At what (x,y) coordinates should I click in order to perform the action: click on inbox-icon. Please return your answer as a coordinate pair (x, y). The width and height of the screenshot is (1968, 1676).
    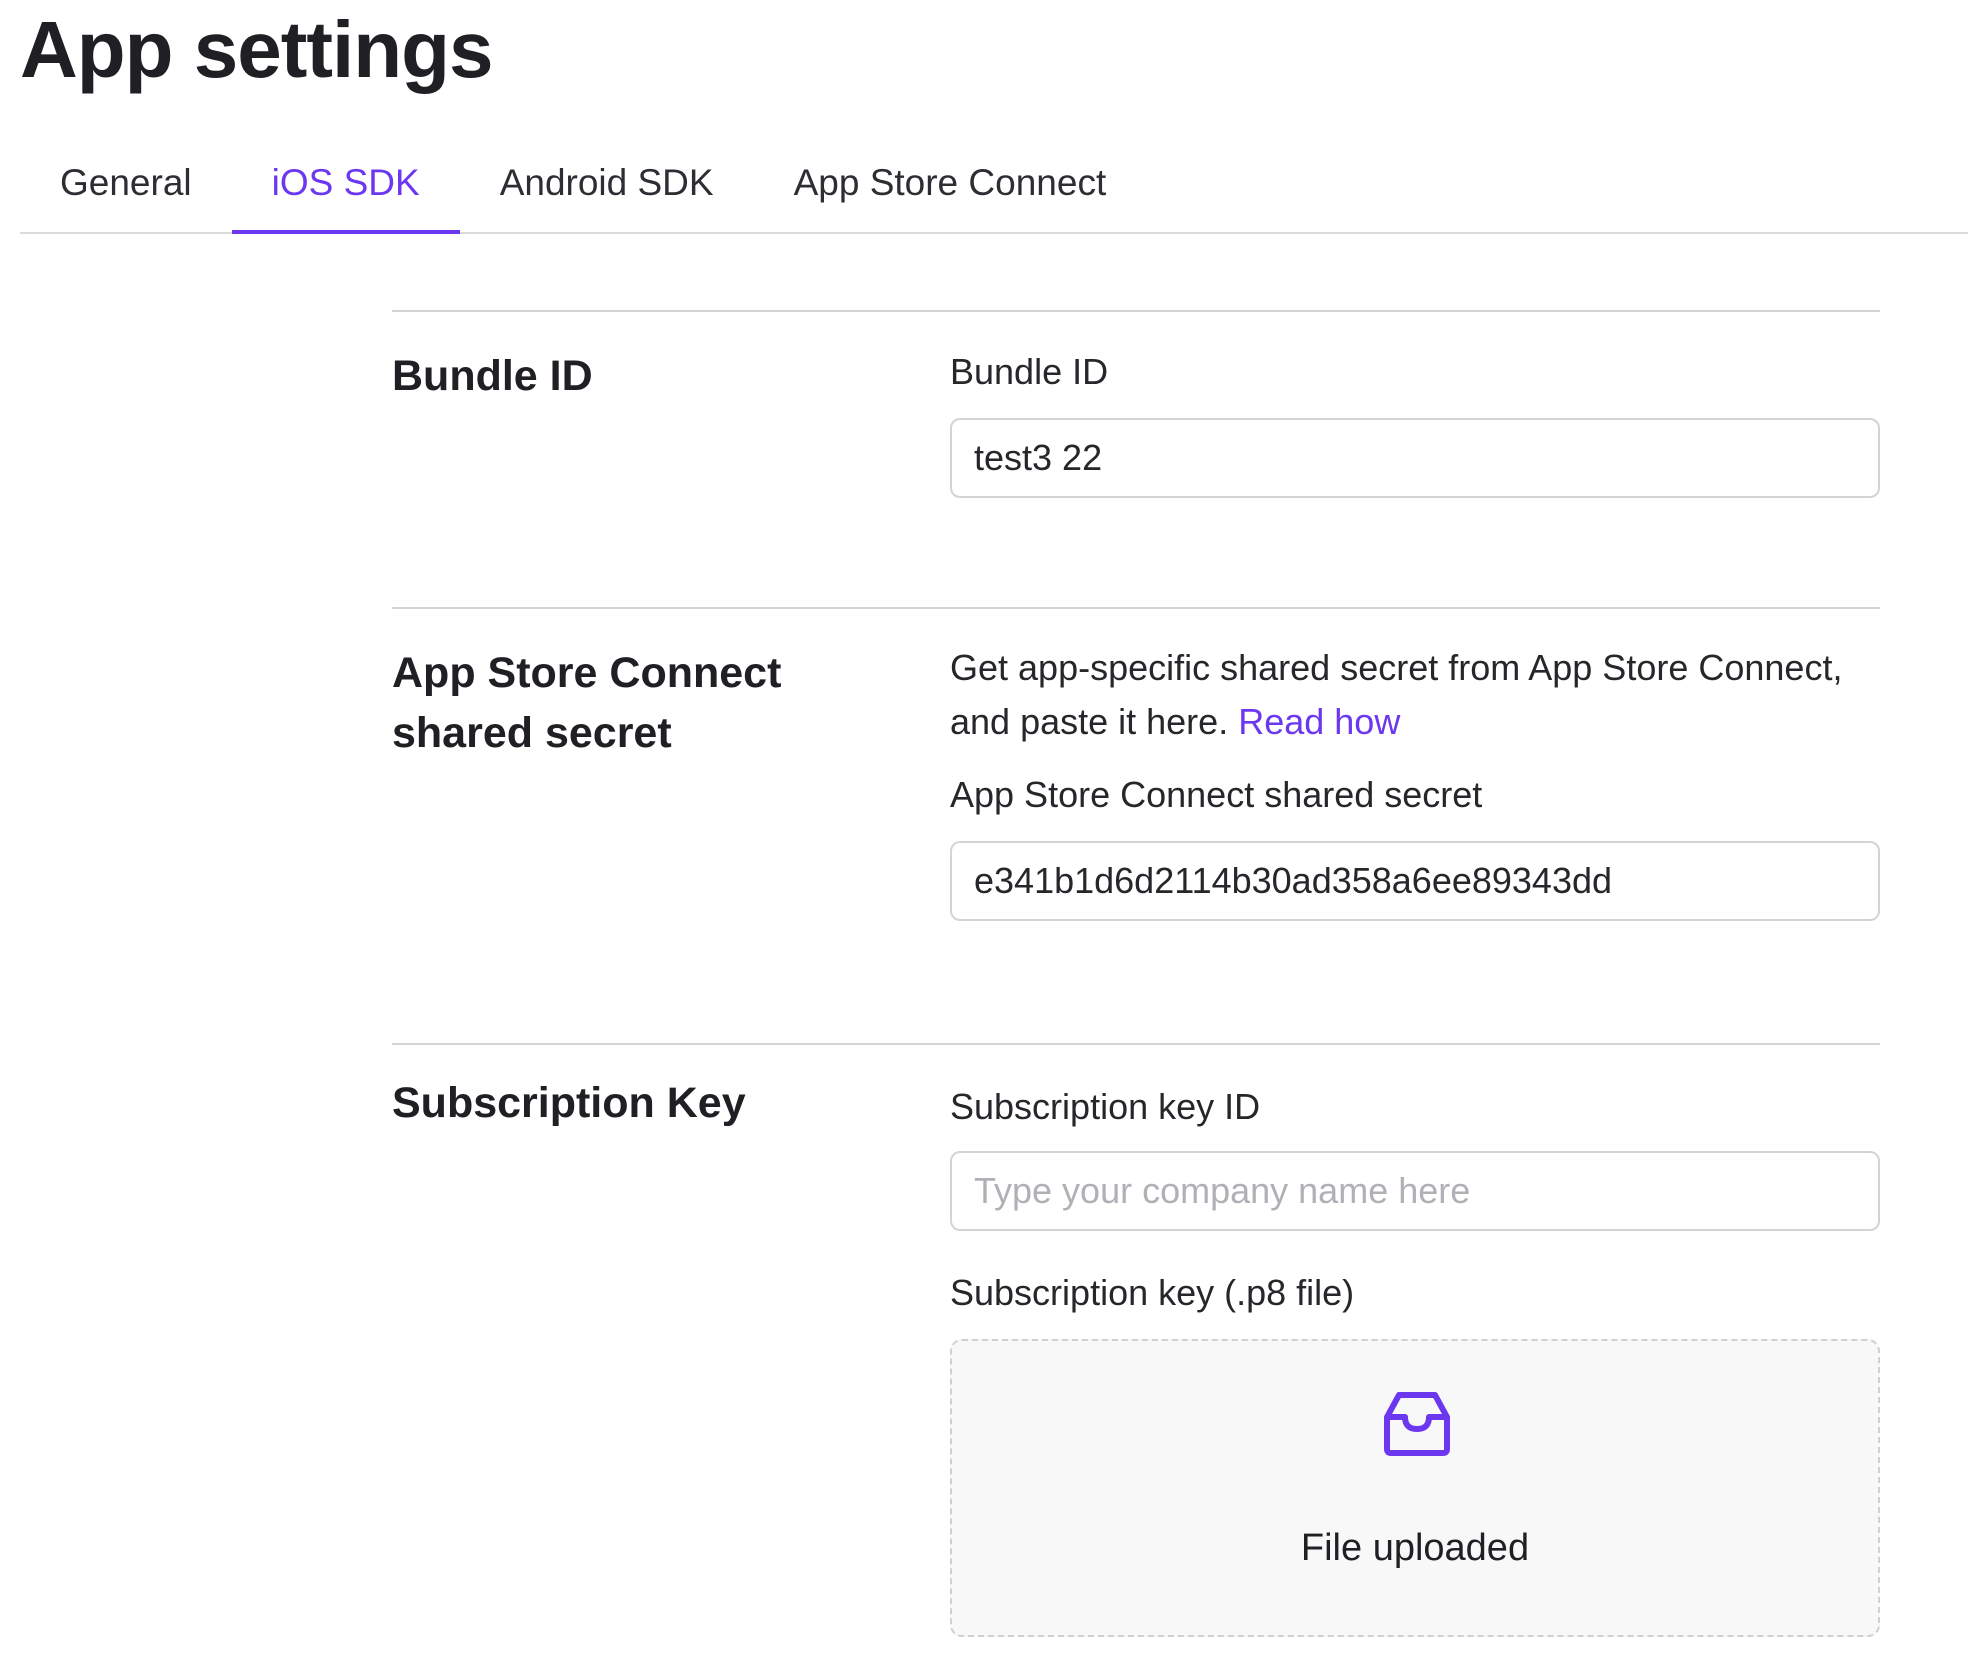
    Looking at the image, I should click on (1417, 1424).